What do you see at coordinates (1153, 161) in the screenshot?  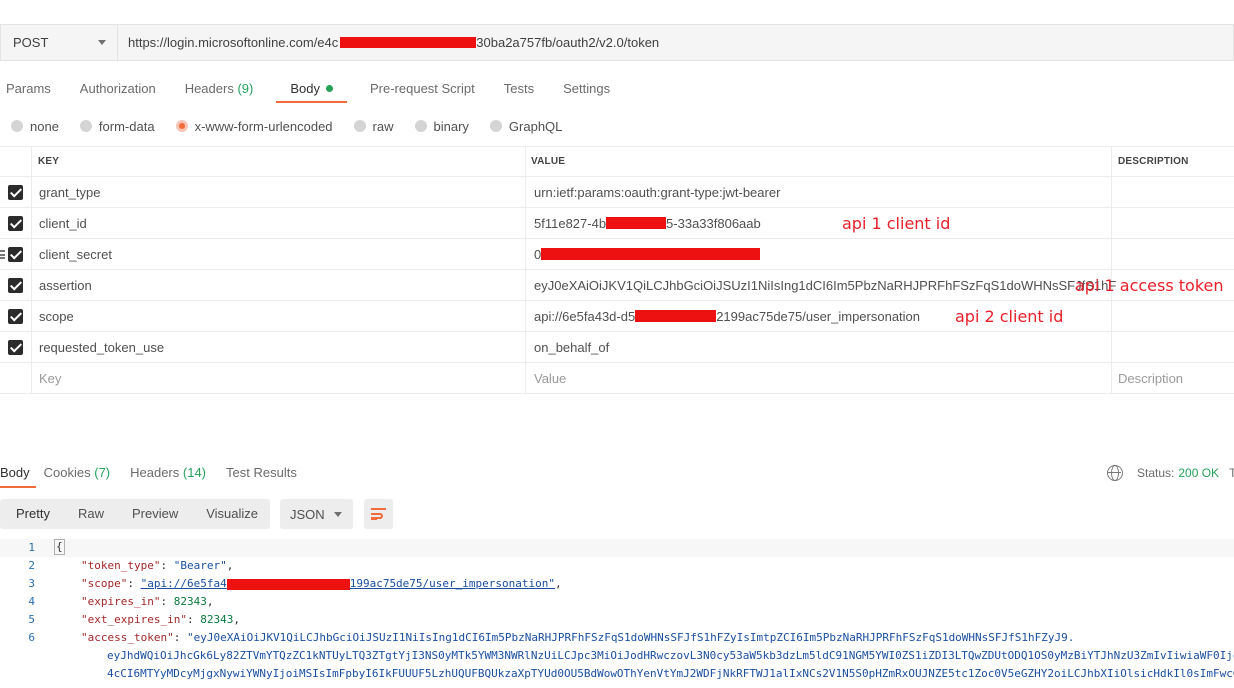 I see `header-description: DESCRIPTION` at bounding box center [1153, 161].